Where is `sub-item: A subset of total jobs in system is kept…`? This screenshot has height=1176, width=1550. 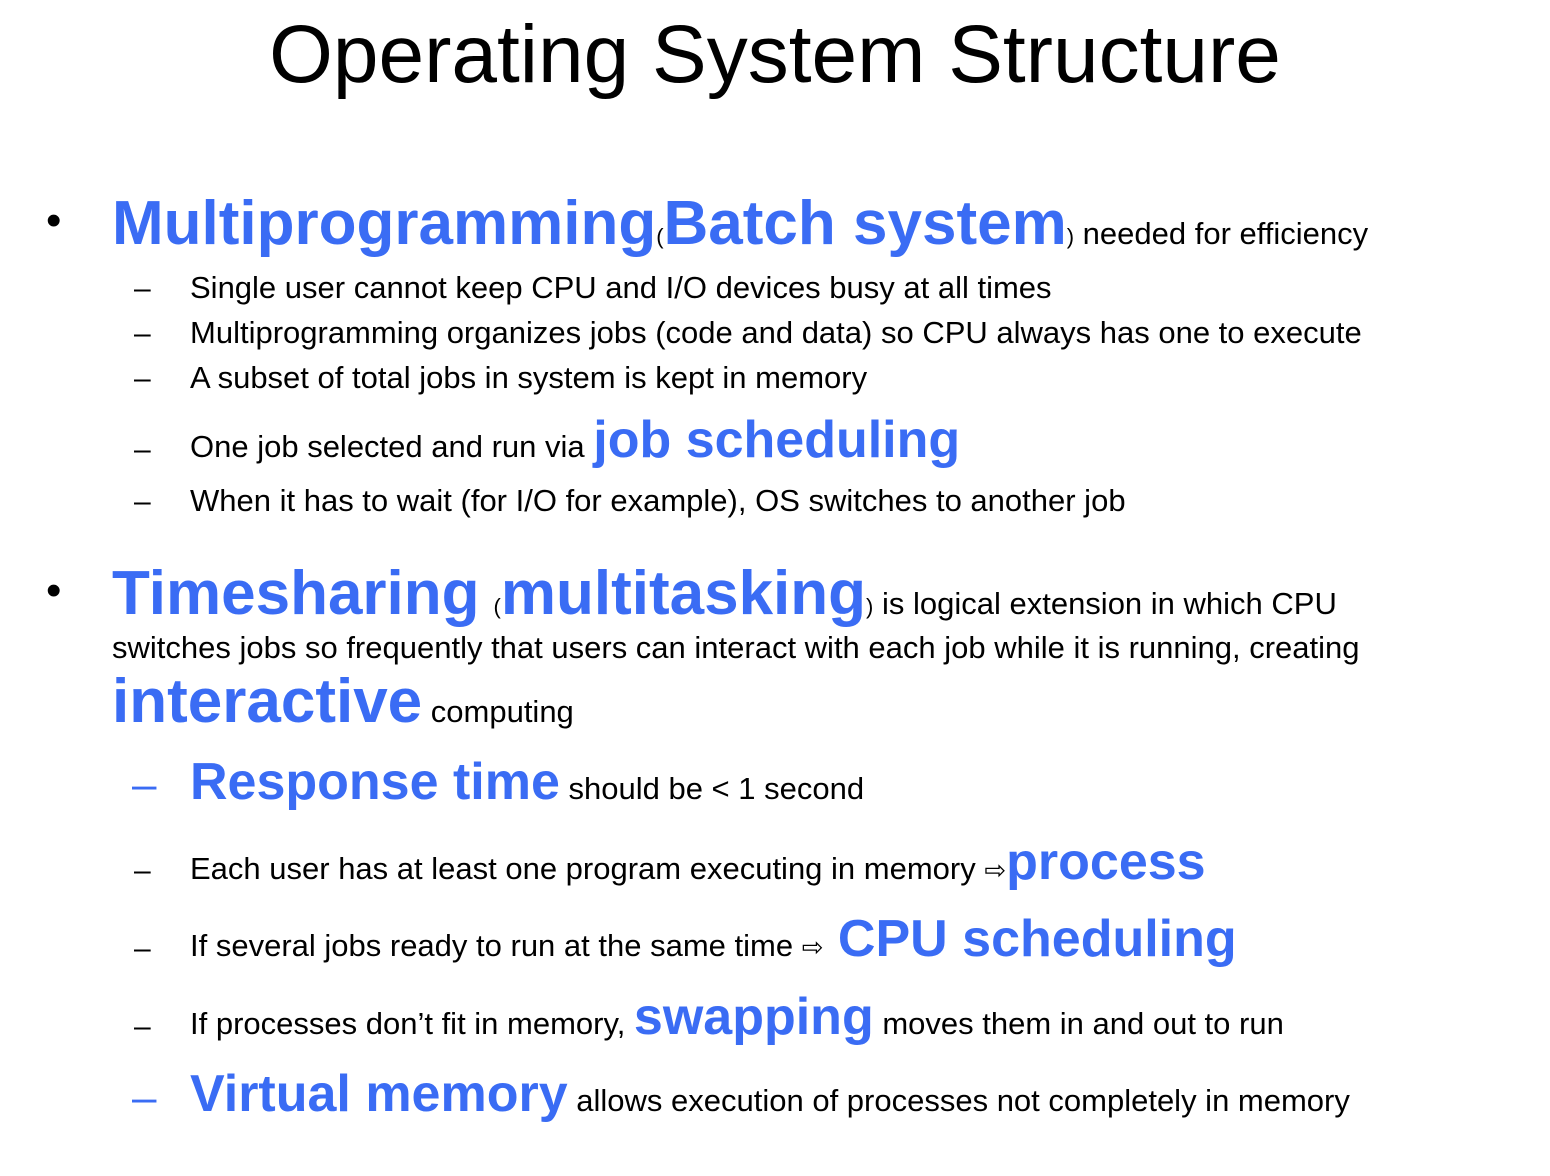 sub-item: A subset of total jobs in system is kept… is located at coordinates (529, 377).